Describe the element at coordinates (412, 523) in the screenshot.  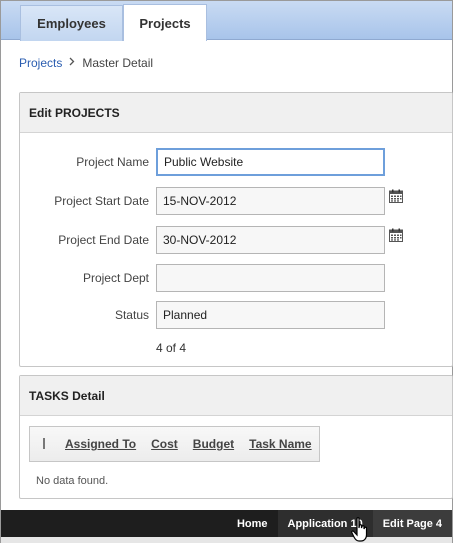
I see `devbar-edit-page-link: Edit Page 4` at that location.